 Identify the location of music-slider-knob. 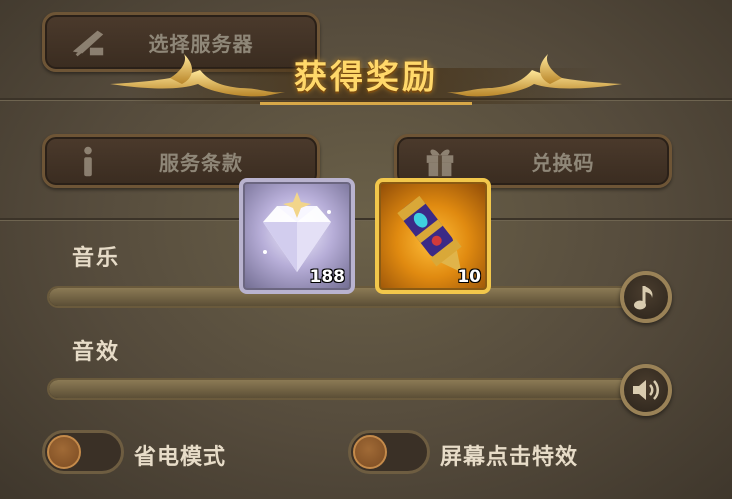
(646, 297).